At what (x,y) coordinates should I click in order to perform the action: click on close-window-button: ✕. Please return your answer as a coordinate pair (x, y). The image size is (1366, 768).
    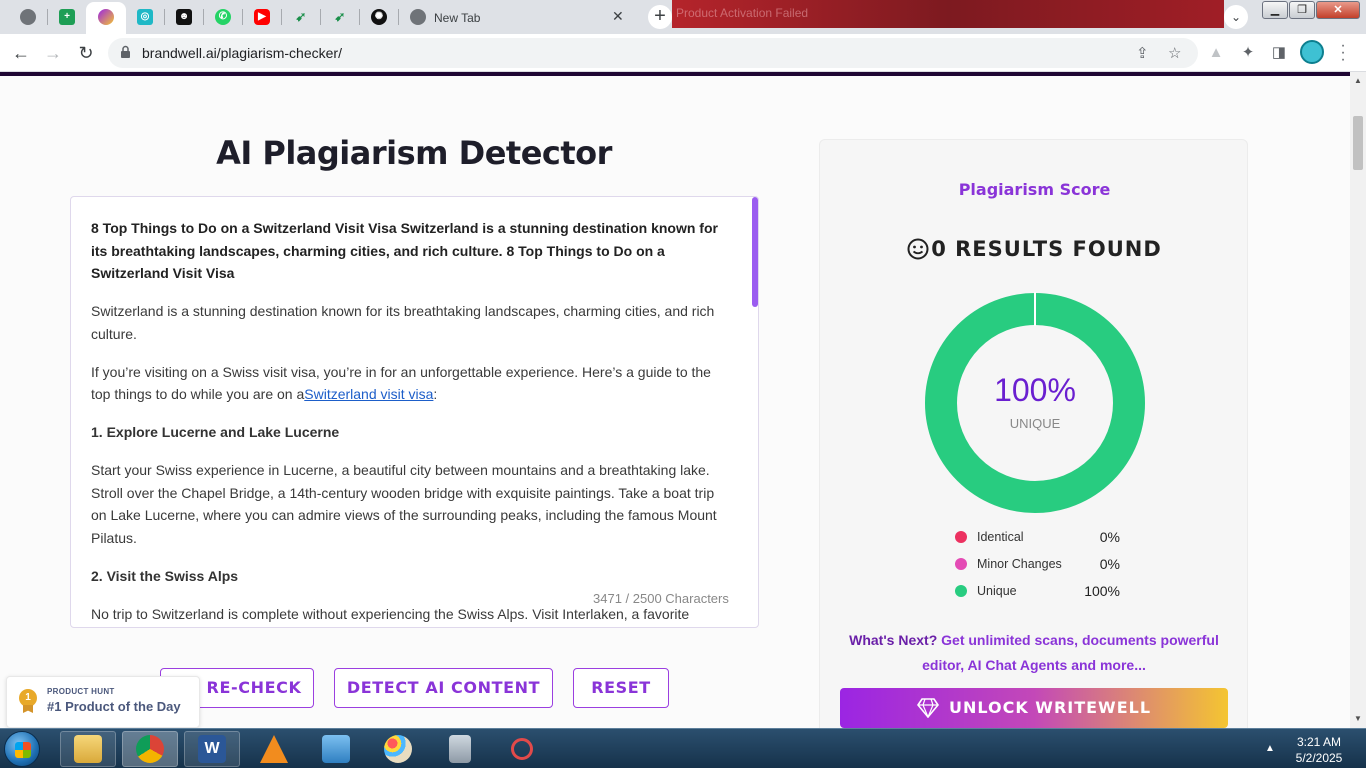
    Looking at the image, I should click on (1338, 10).